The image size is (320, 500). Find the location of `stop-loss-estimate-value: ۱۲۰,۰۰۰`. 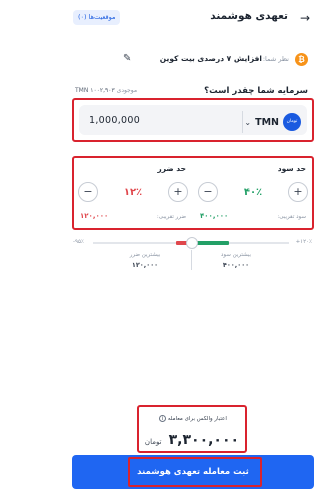

stop-loss-estimate-value: ۱۲۰,۰۰۰ is located at coordinates (94, 216).